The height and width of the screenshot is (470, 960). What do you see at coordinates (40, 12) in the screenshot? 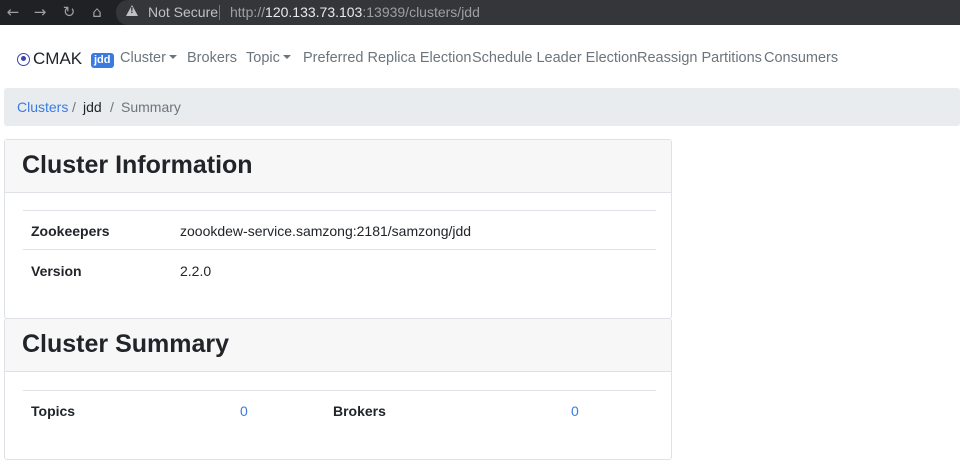
I see `forward-arrow-icon: →` at bounding box center [40, 12].